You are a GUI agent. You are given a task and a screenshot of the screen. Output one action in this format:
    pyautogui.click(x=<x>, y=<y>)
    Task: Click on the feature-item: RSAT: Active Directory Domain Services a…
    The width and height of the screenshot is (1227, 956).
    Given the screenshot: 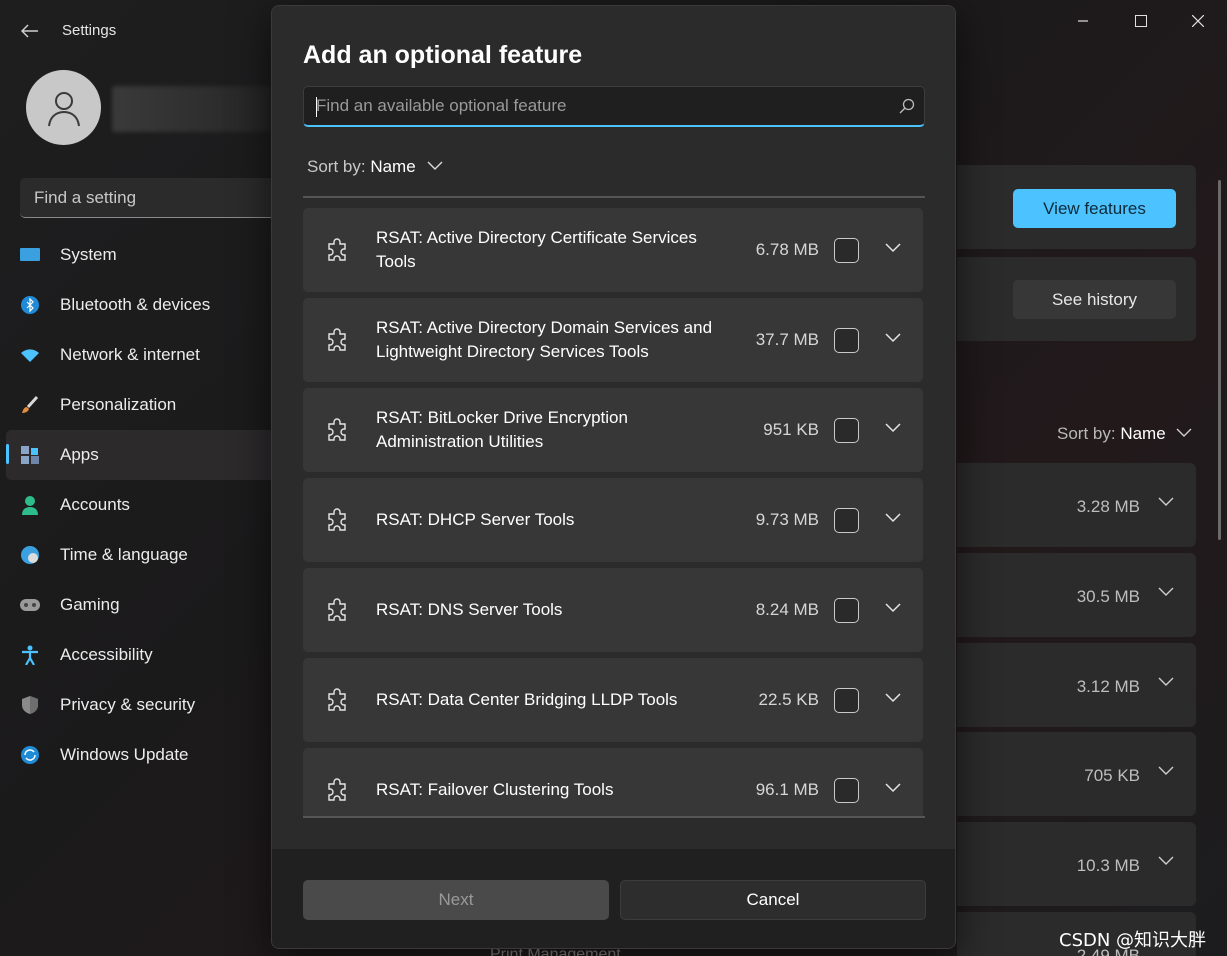 What is the action you would take?
    pyautogui.click(x=613, y=340)
    